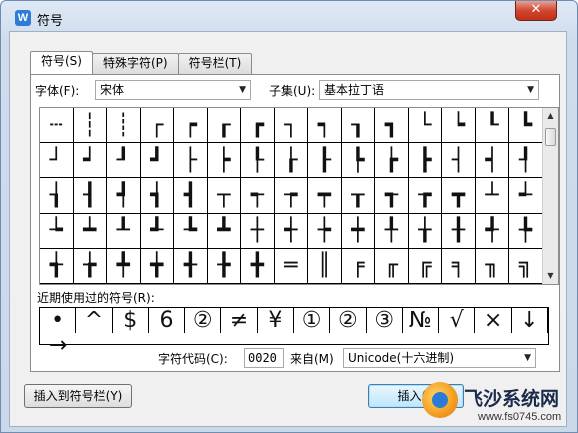 The width and height of the screenshot is (578, 433). What do you see at coordinates (276, 320) in the screenshot?
I see `recent-symbol-cell: ¥` at bounding box center [276, 320].